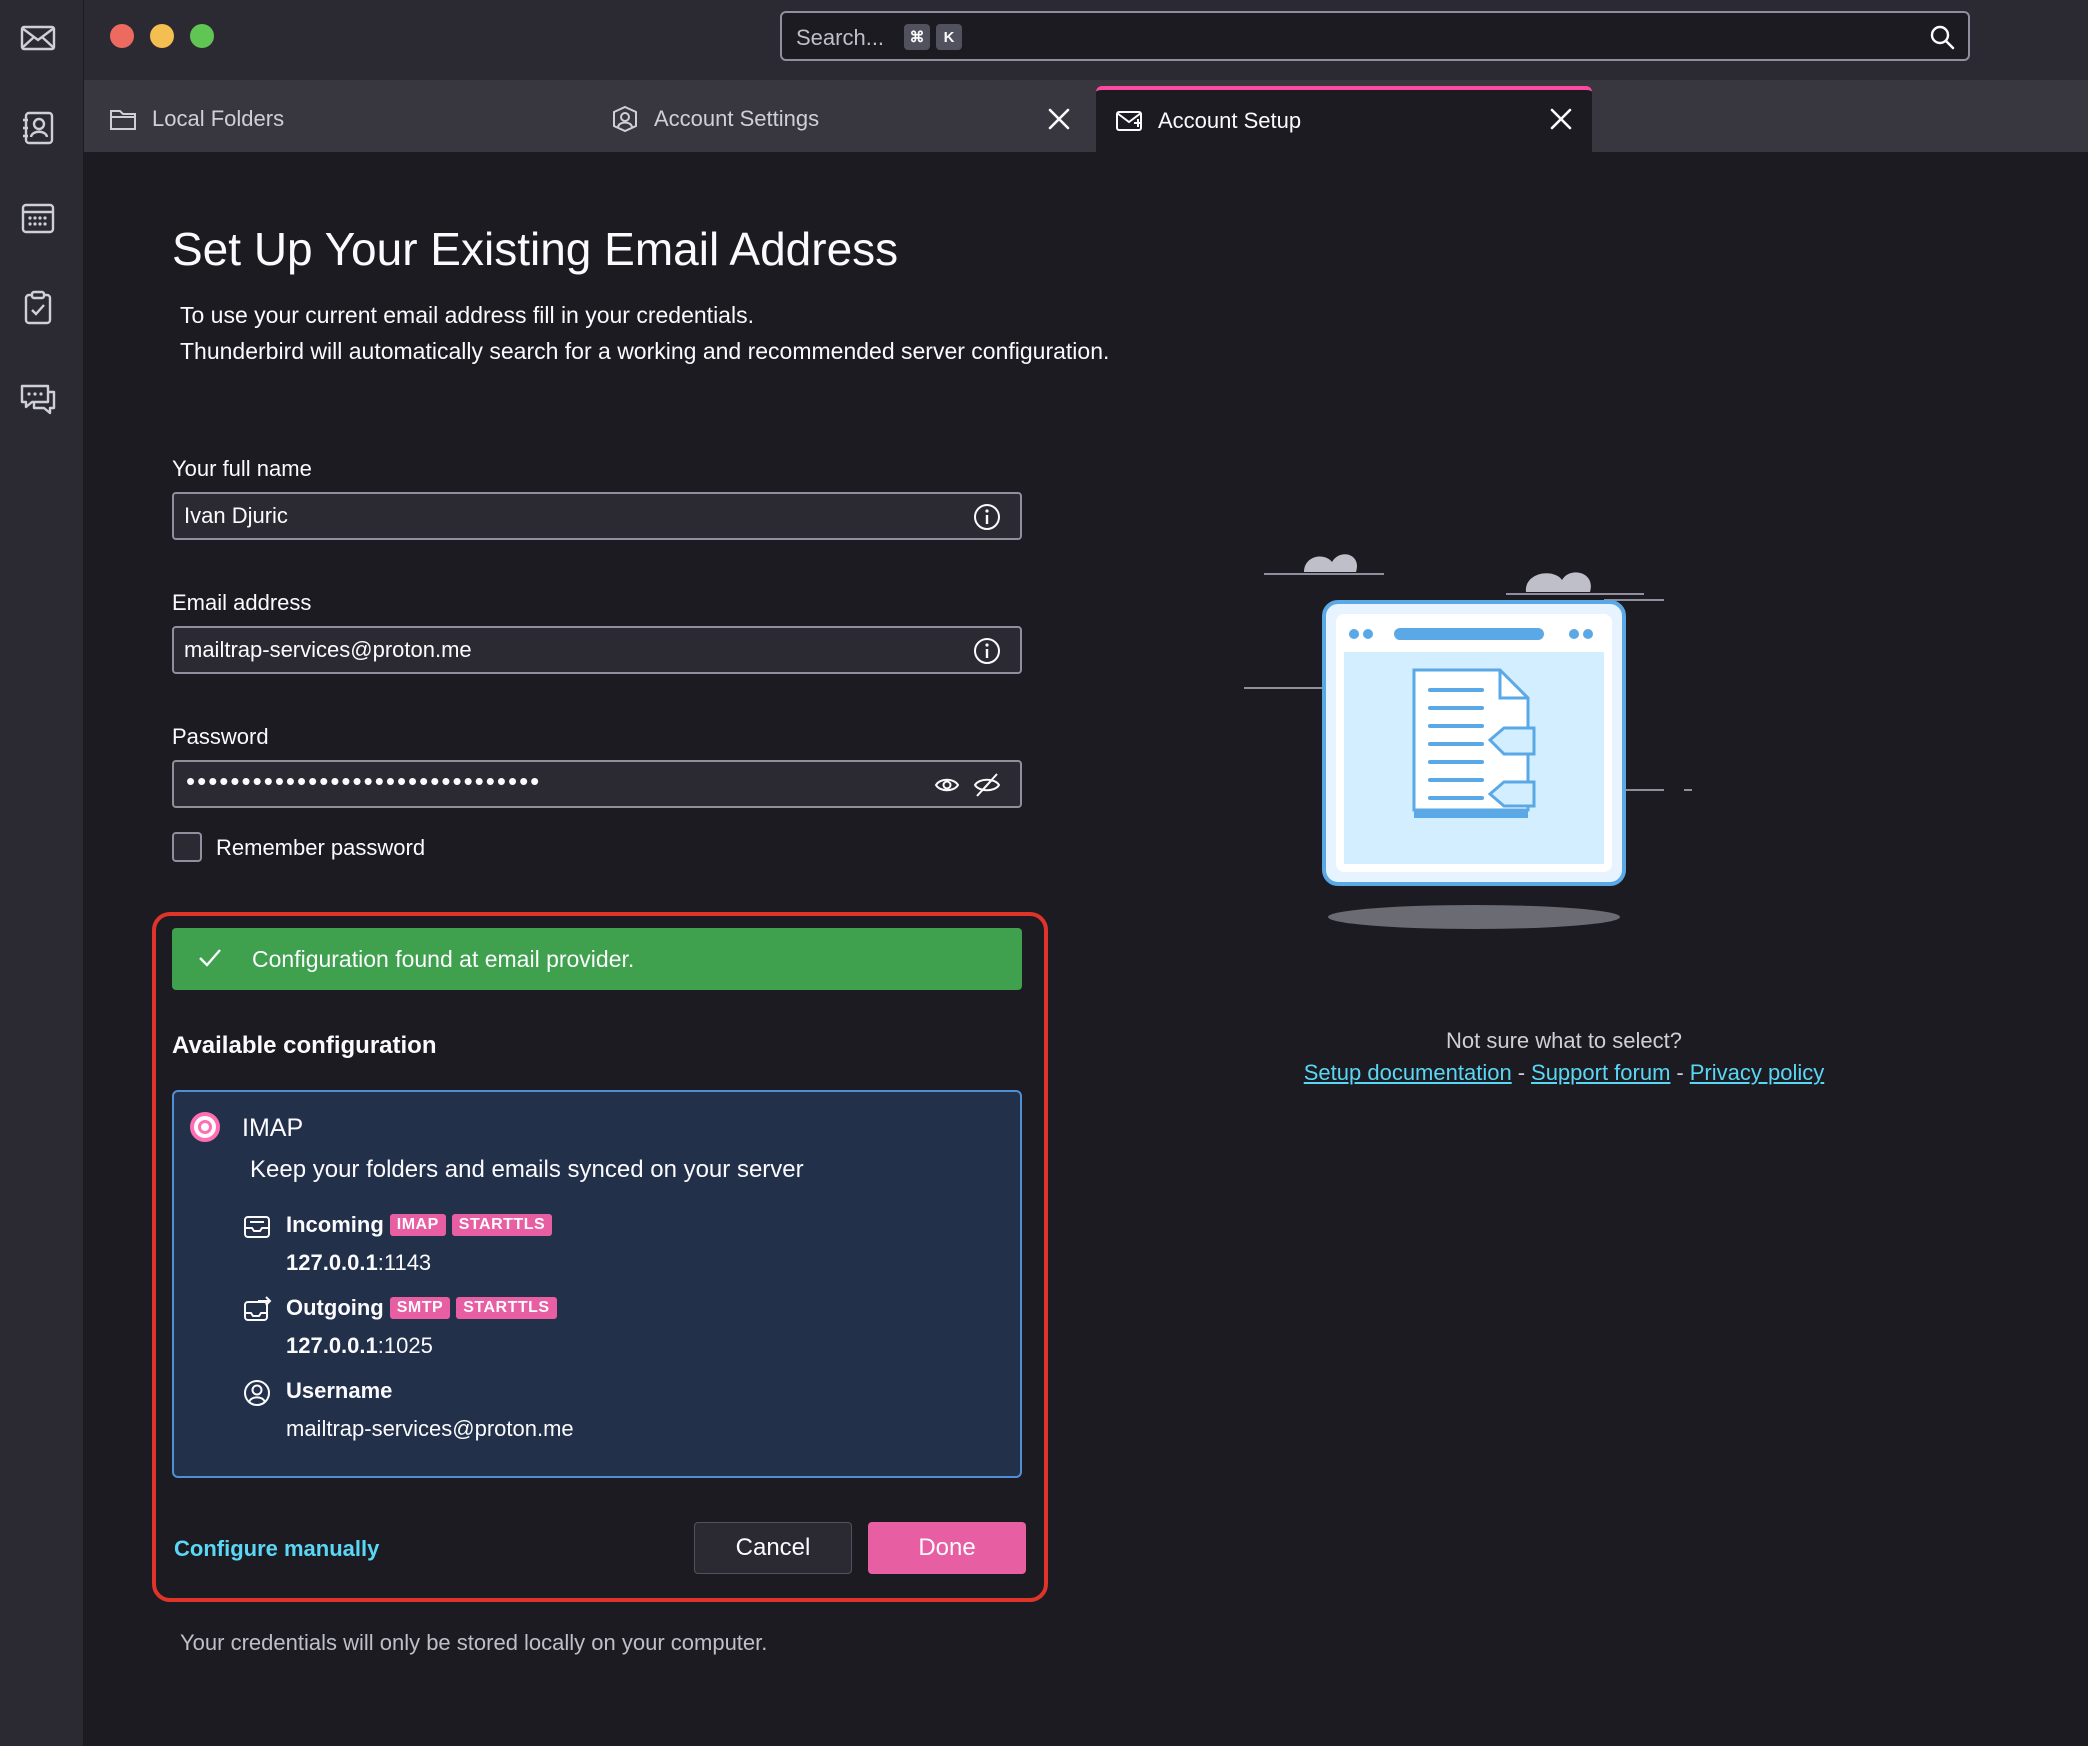 This screenshot has width=2088, height=1746. I want to click on done-button: Done, so click(947, 1548).